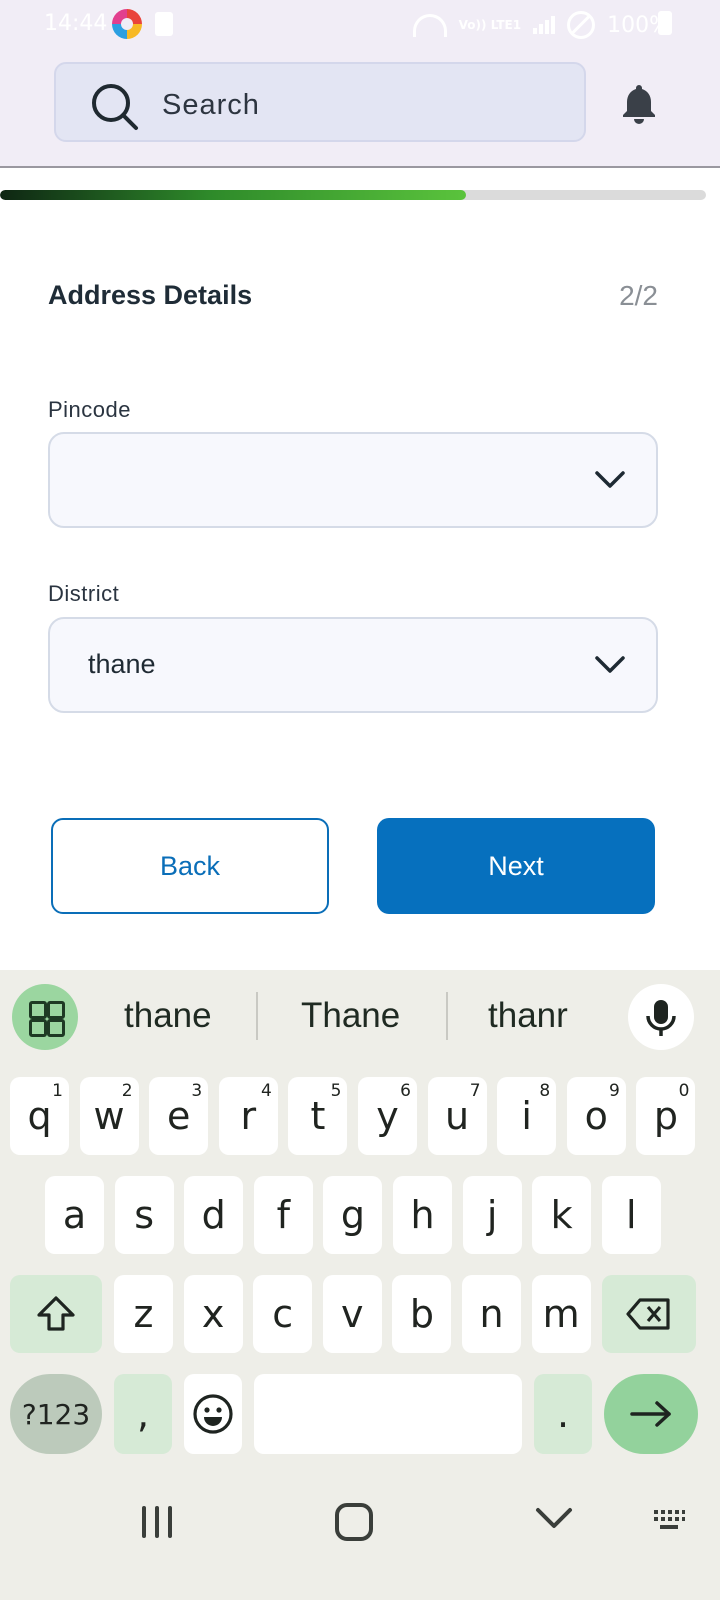 The width and height of the screenshot is (720, 1600). I want to click on progress-fill, so click(233, 195).